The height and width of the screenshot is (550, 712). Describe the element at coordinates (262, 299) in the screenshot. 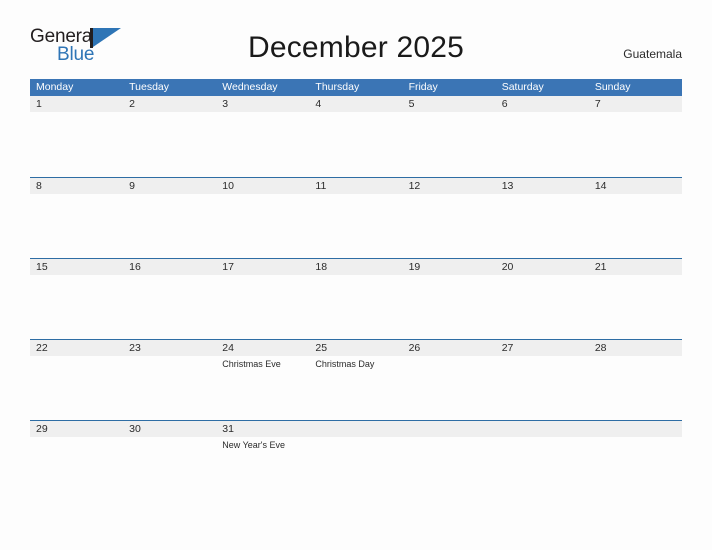

I see `day-cell: 17` at that location.